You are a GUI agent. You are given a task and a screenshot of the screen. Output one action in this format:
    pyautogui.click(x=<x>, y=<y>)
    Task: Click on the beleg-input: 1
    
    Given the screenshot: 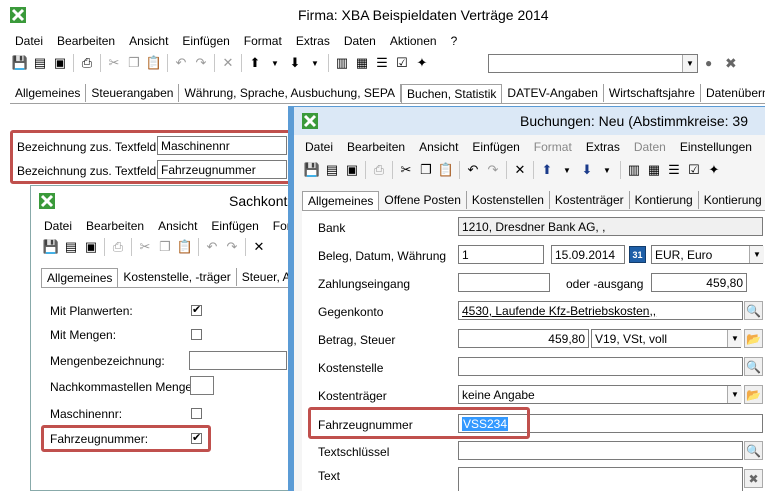 What is the action you would take?
    pyautogui.click(x=501, y=254)
    